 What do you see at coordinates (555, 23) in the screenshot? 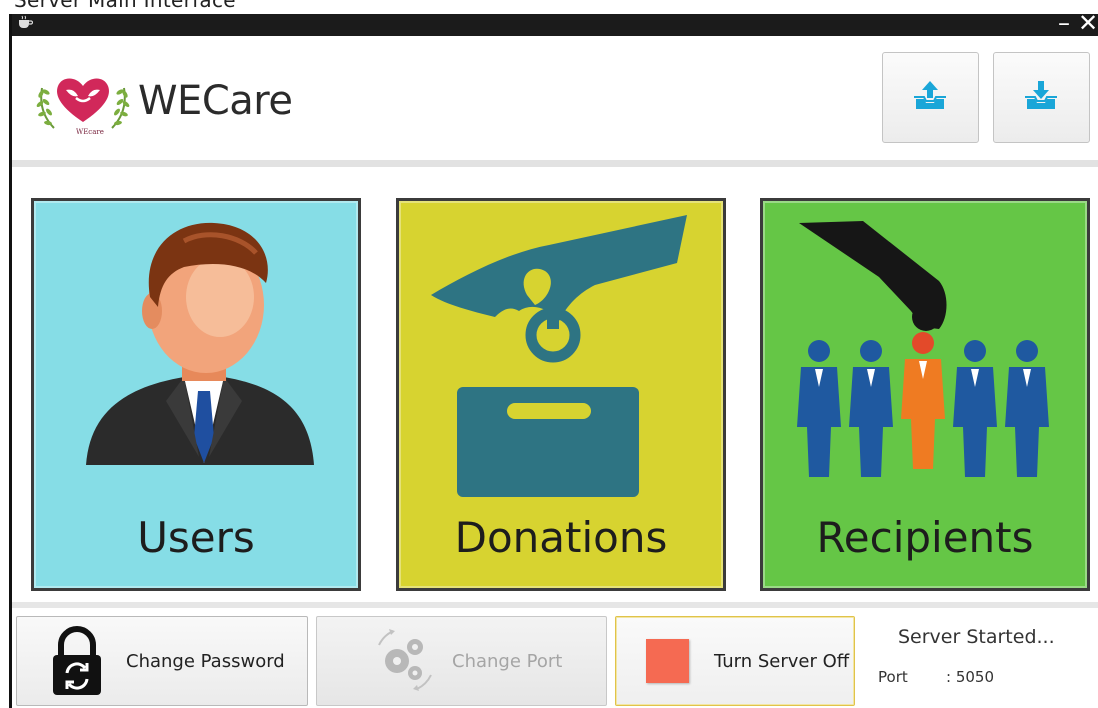
I see `title-bar: – ✕` at bounding box center [555, 23].